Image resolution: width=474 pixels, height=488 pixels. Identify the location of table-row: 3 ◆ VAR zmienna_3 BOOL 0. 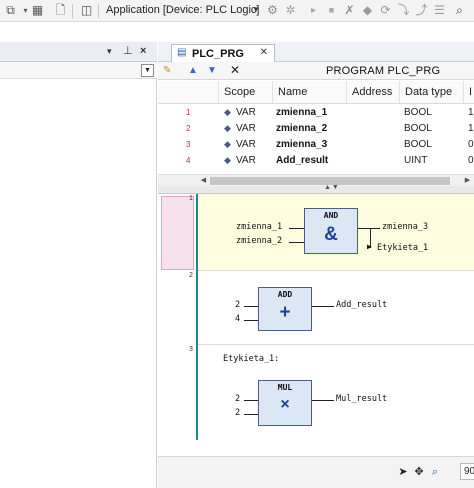
(316, 145).